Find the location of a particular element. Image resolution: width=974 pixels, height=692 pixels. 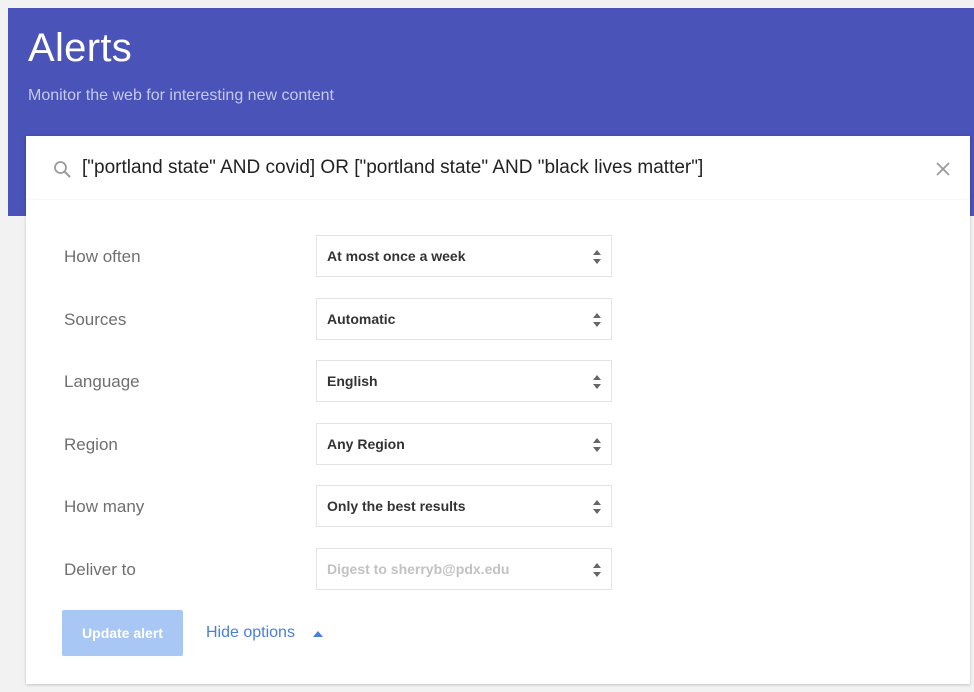

caret-up-icon is located at coordinates (318, 634).